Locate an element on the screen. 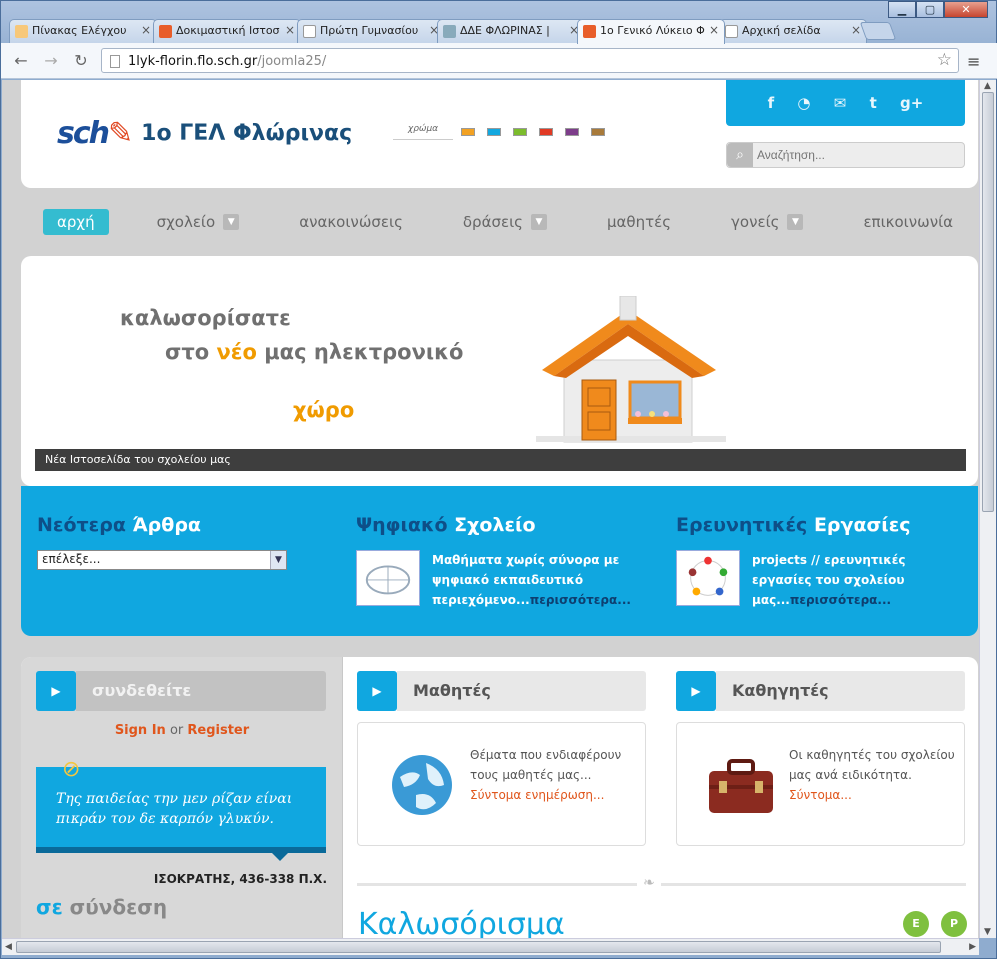  play-icon: ▶ is located at coordinates (696, 691).